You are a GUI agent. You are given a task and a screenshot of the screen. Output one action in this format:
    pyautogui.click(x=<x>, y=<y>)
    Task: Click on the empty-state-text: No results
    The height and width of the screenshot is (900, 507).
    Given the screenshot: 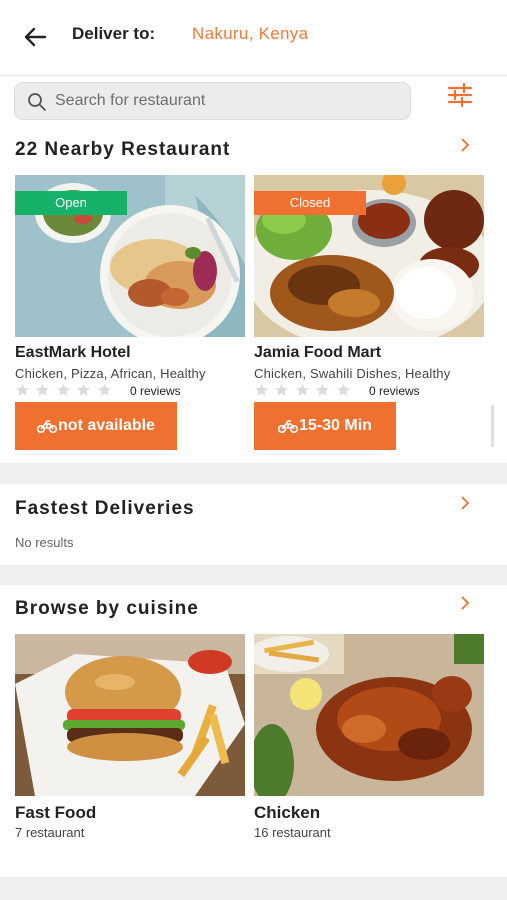 What is the action you would take?
    pyautogui.click(x=44, y=542)
    